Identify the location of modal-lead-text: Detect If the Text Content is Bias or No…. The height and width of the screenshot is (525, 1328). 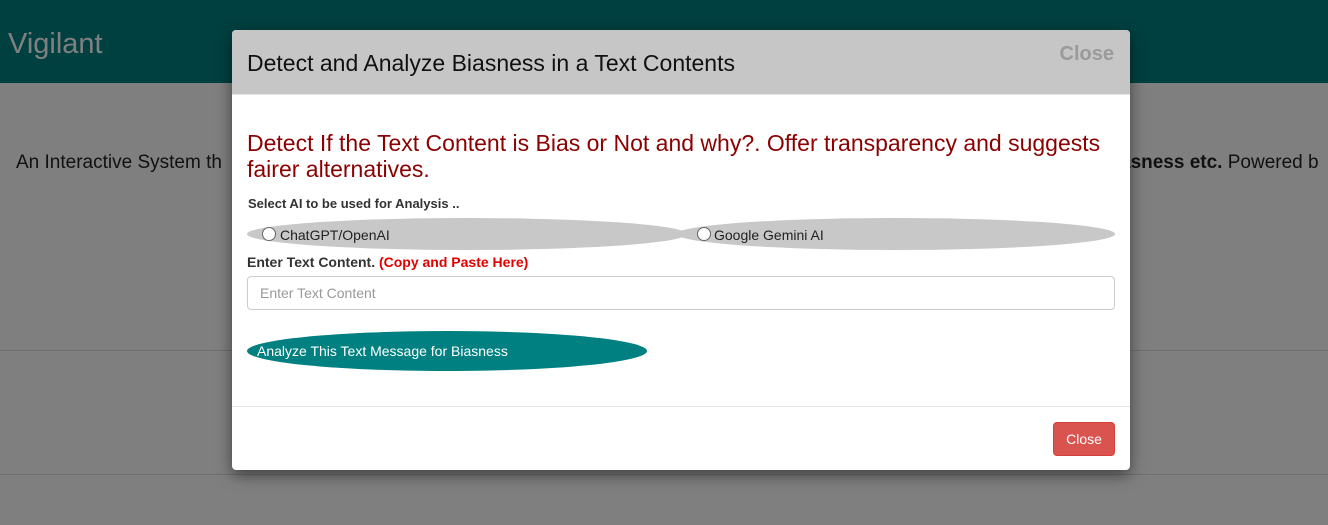
(674, 156).